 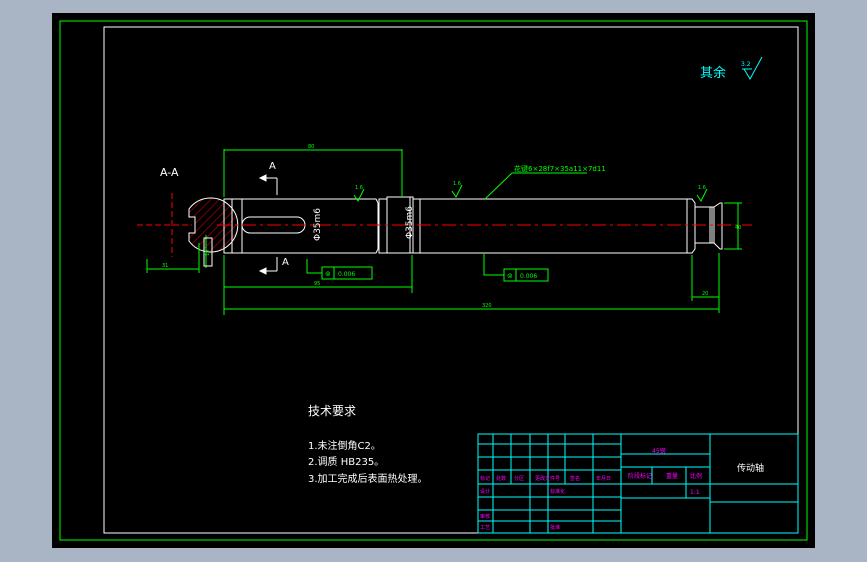 I want to click on tb-part-name: 传动轴, so click(x=750, y=468).